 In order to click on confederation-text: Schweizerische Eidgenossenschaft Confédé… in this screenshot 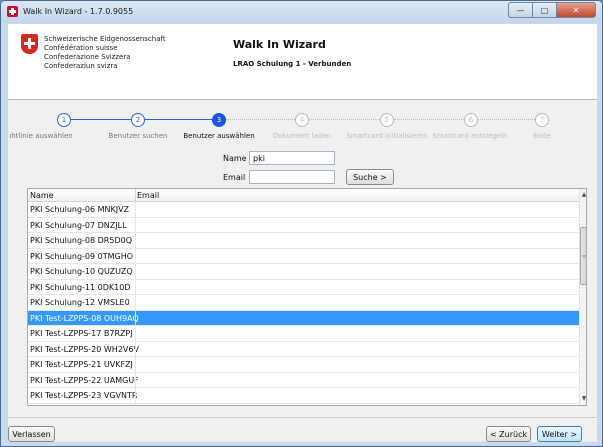, I will do `click(105, 53)`.